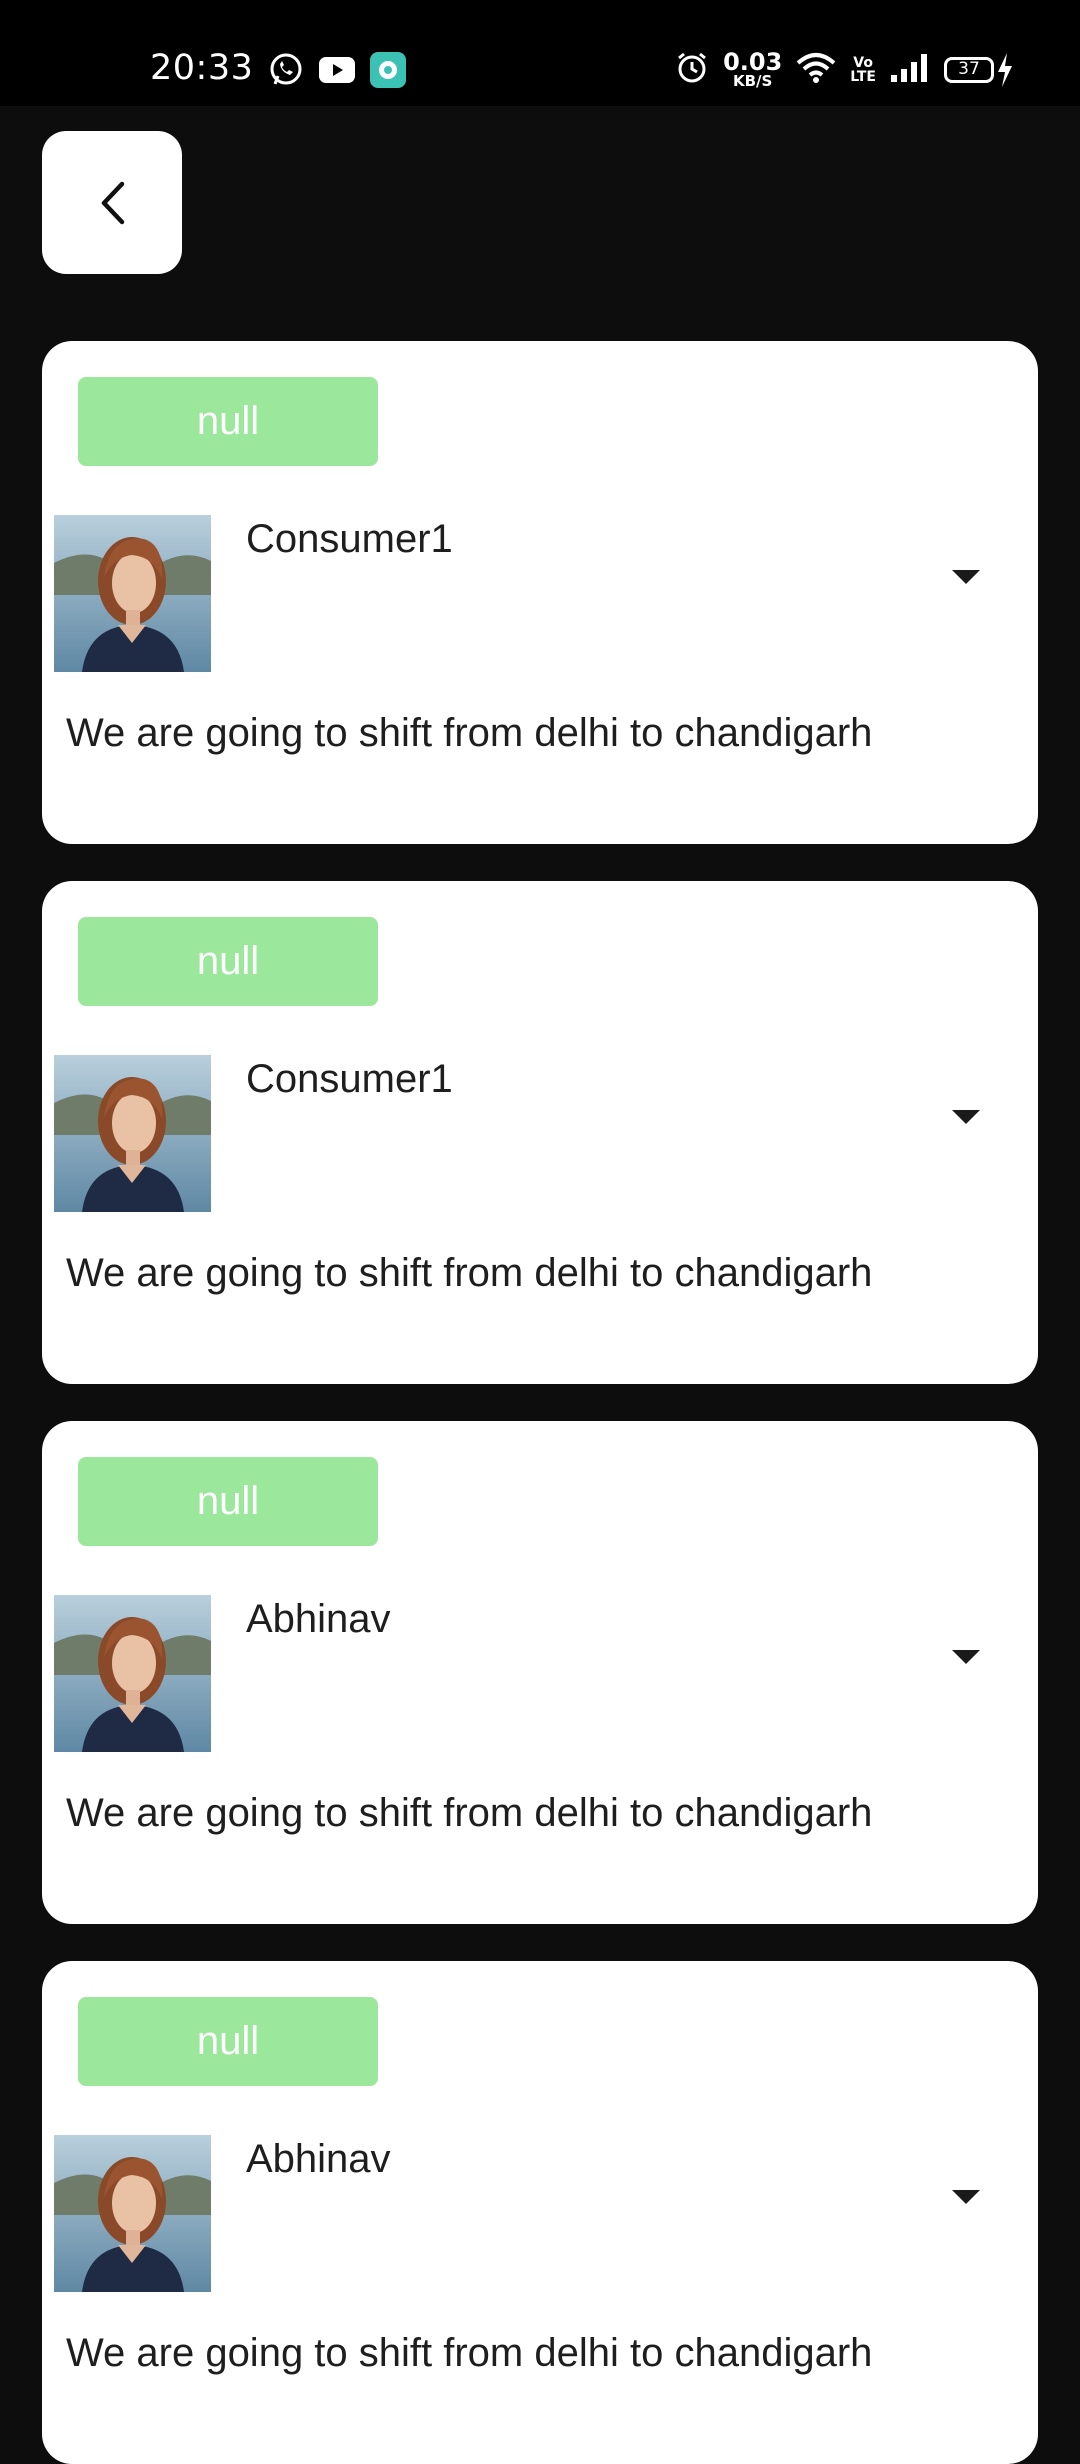  What do you see at coordinates (863, 62) in the screenshot?
I see `volte-top: Vo` at bounding box center [863, 62].